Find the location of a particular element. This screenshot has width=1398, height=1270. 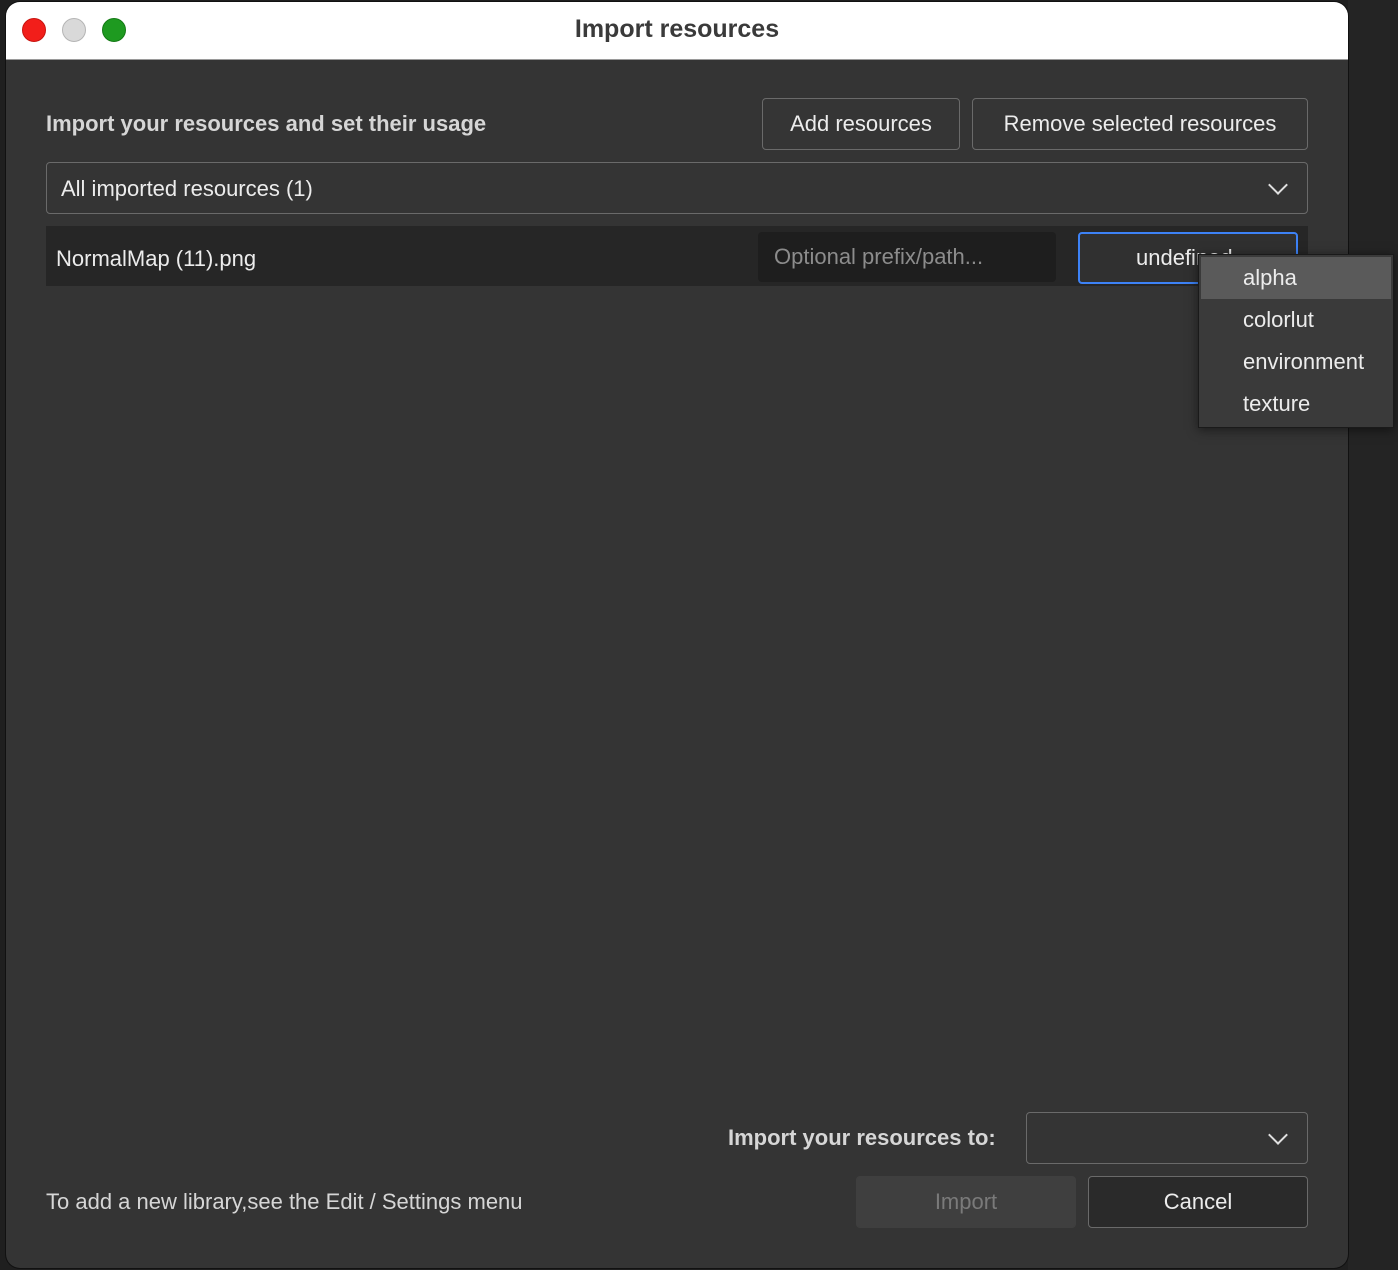

add-resources-button: Add resources is located at coordinates (861, 124).